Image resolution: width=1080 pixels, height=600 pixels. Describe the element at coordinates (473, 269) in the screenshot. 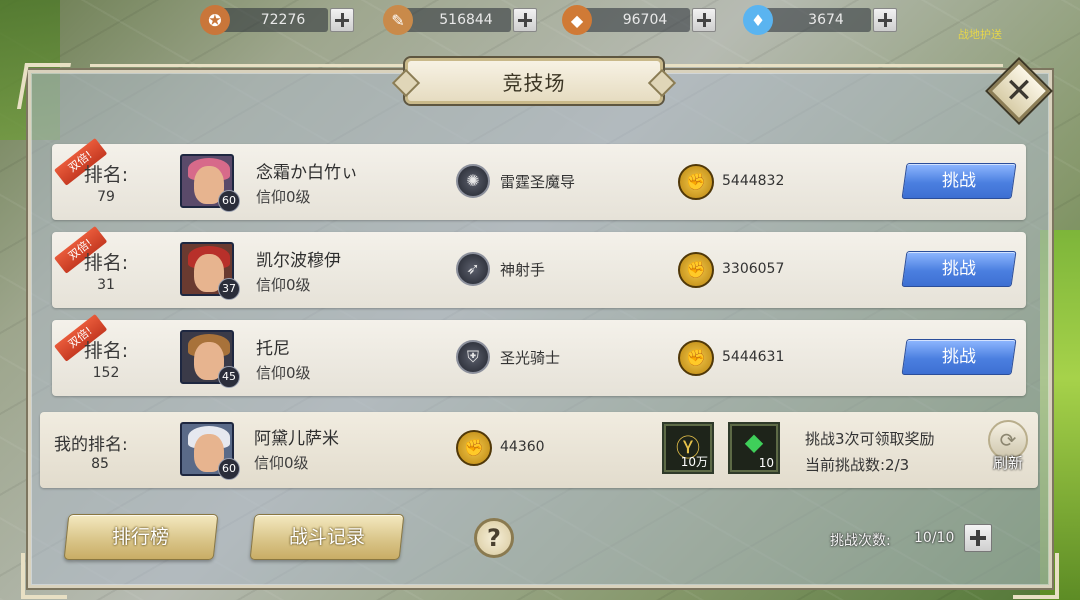

I see `archer-class-icon: ➶` at that location.